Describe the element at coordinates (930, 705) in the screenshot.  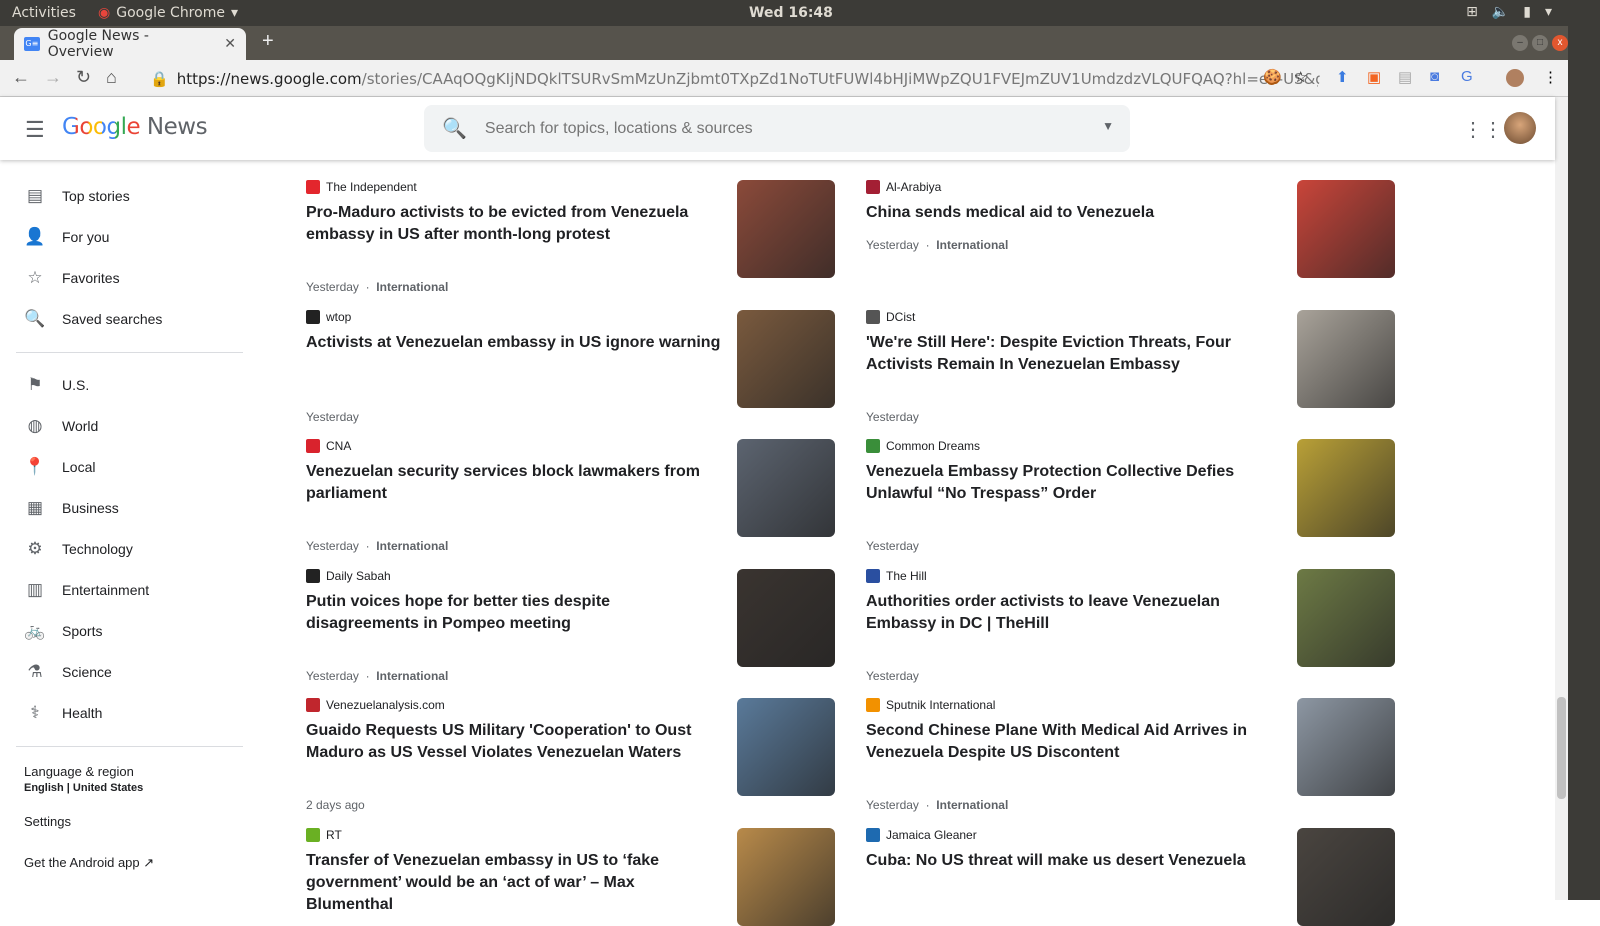
I see `article-source: Sputnik International` at that location.